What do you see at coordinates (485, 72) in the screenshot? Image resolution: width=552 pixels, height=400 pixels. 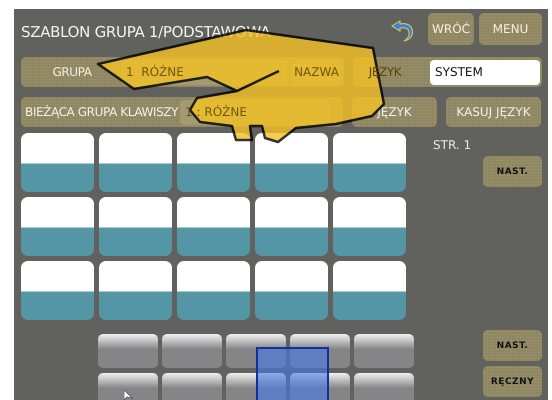 I see `language-field: SYSTEM` at bounding box center [485, 72].